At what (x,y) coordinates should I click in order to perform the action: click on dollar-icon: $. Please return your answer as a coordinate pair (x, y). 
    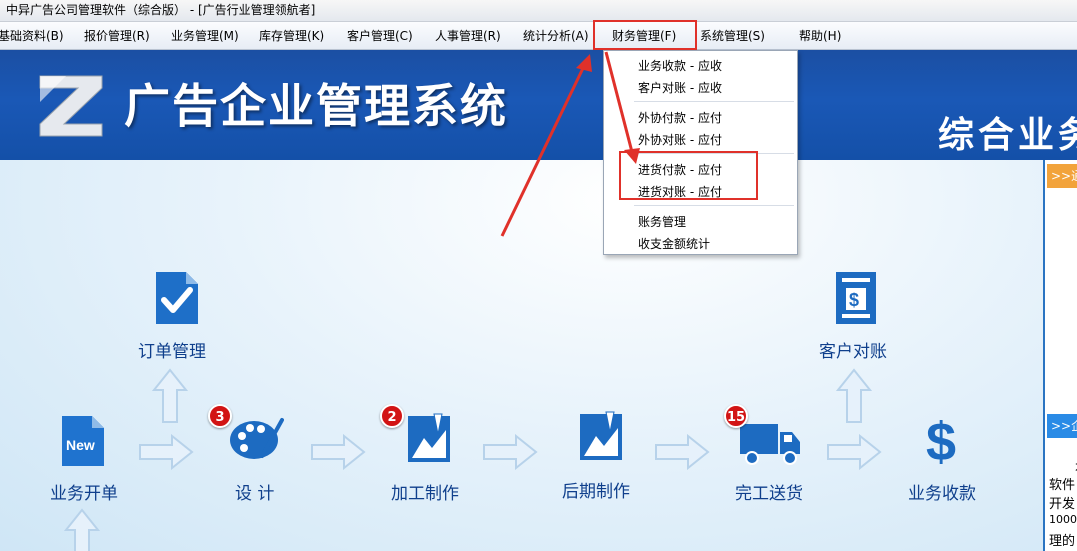
    Looking at the image, I should click on (944, 439).